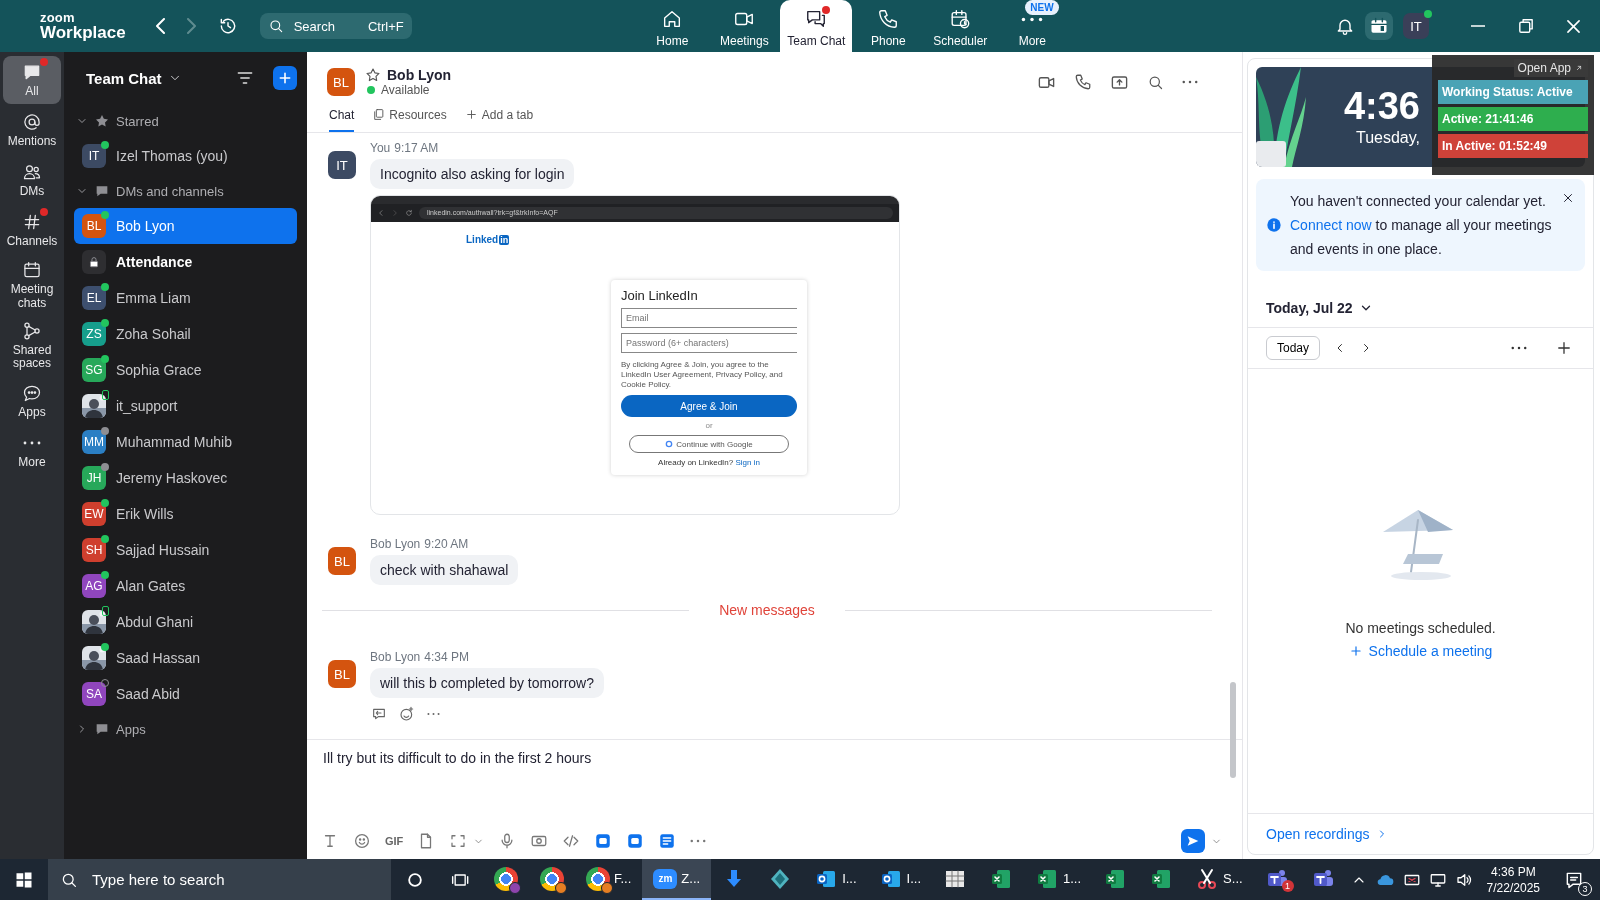  What do you see at coordinates (24, 879) in the screenshot?
I see `windows-logo-icon` at bounding box center [24, 879].